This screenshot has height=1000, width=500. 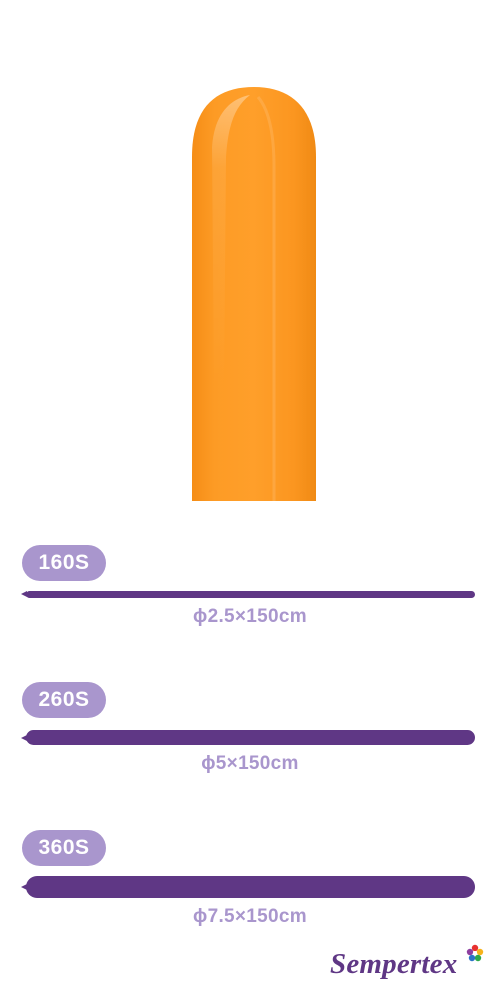 I want to click on balloon-bar-260s, so click(x=250, y=737).